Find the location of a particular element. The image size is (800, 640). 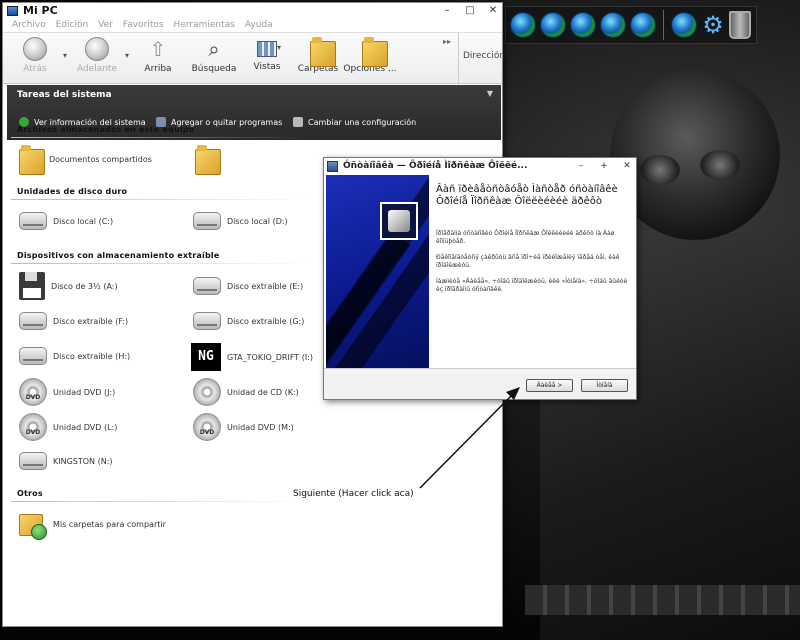

menu-file: Archivo is located at coordinates (29, 25).